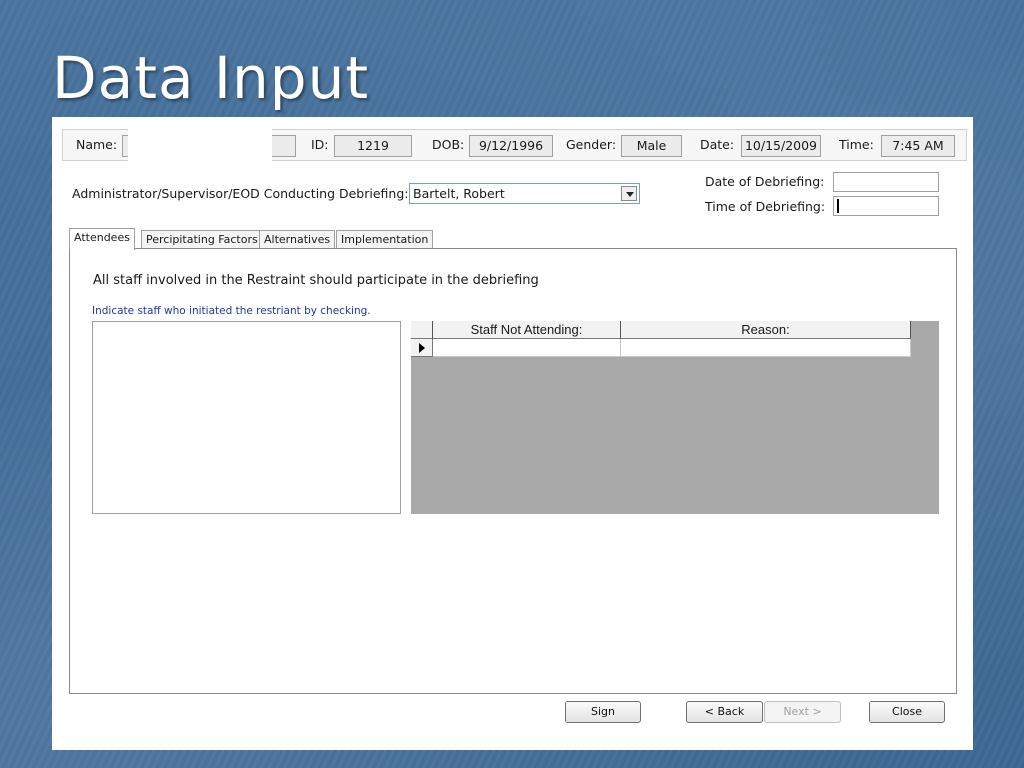 This screenshot has width=1024, height=768. What do you see at coordinates (918, 146) in the screenshot?
I see `time-field: 7:45 AM` at bounding box center [918, 146].